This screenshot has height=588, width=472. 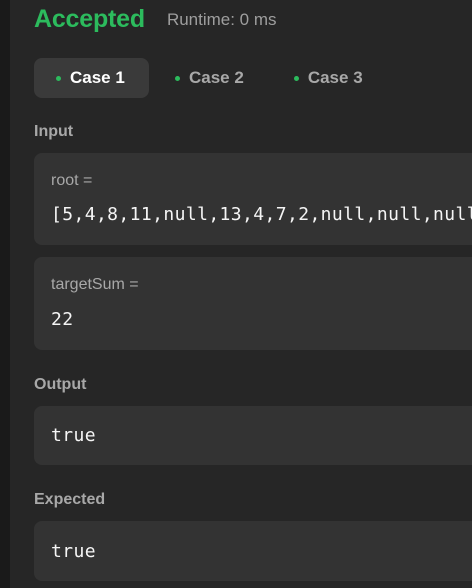 What do you see at coordinates (54, 131) in the screenshot?
I see `input-label: Input` at bounding box center [54, 131].